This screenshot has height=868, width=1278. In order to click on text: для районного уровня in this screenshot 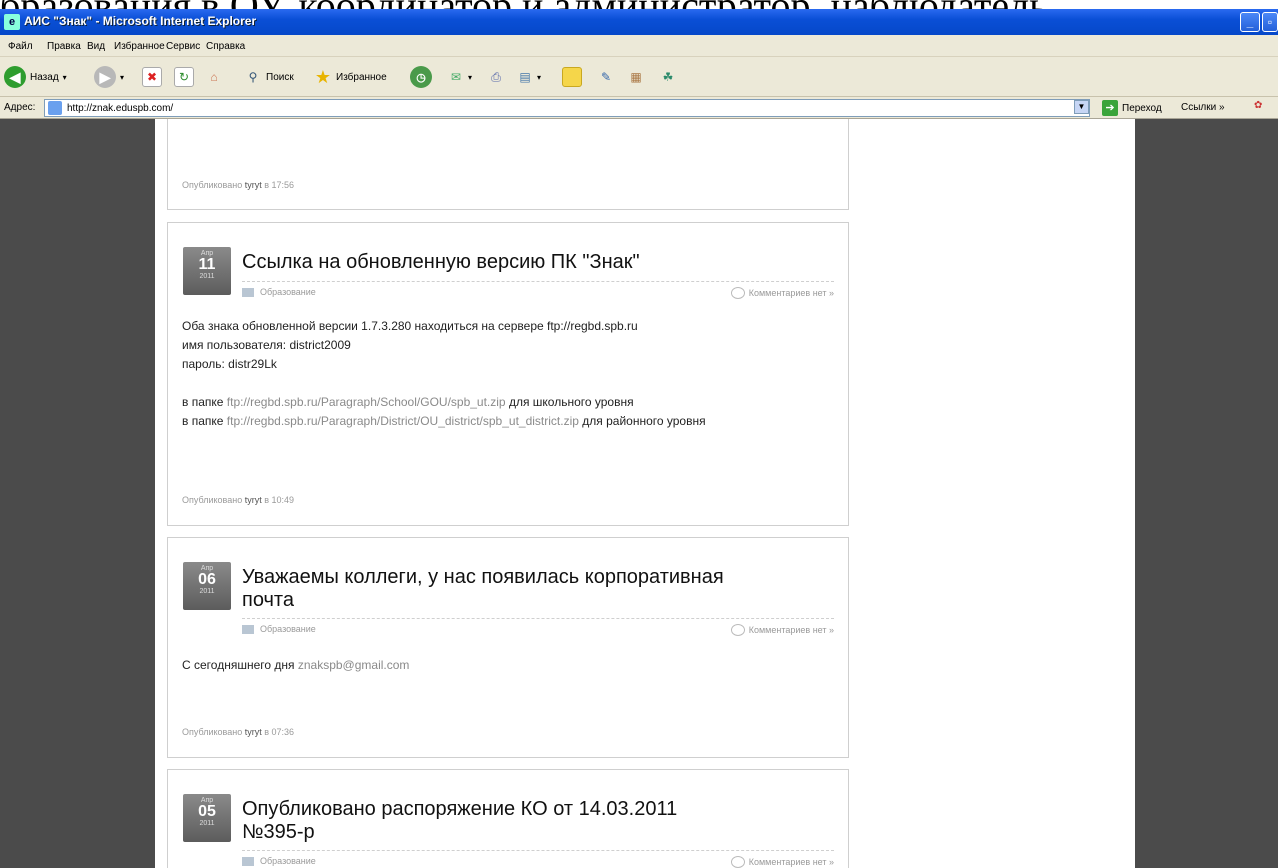, I will do `click(642, 421)`.